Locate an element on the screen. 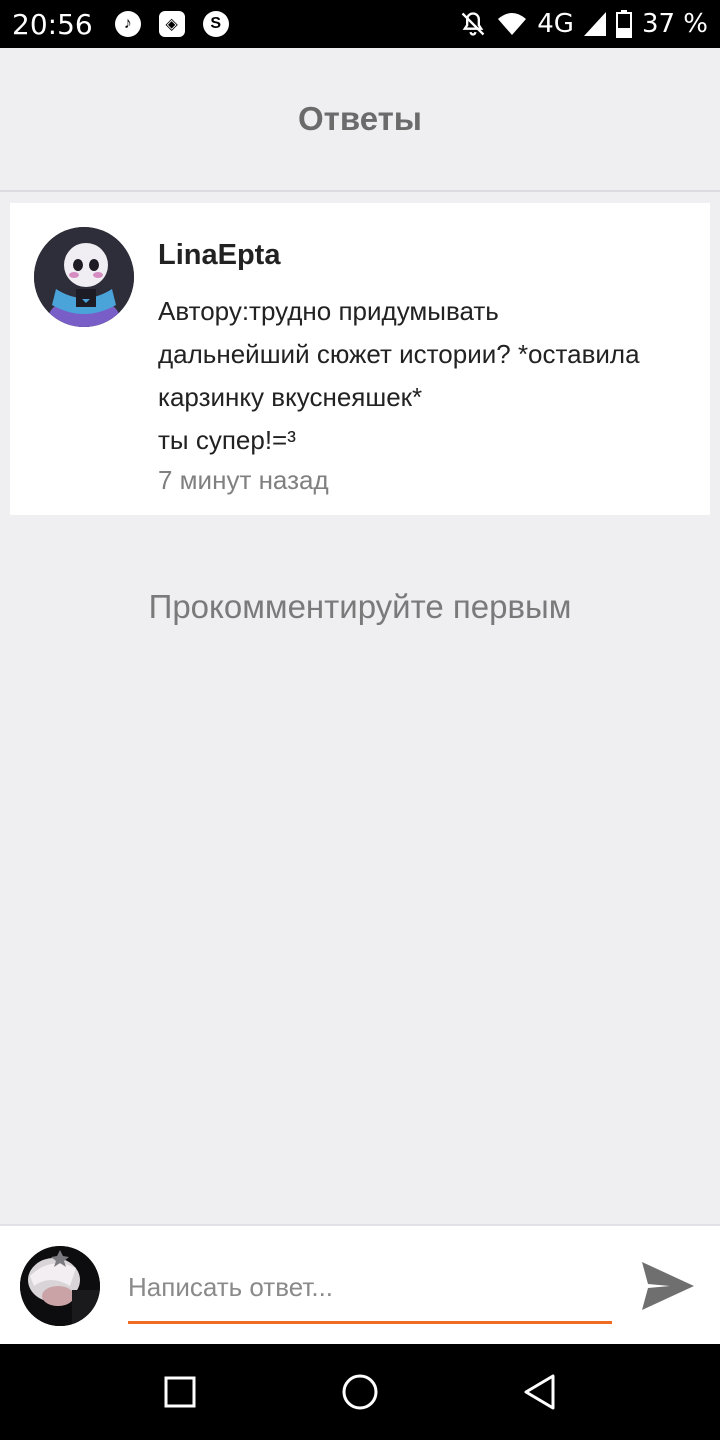 This screenshot has width=720, height=1440. network-type: 4G is located at coordinates (555, 24).